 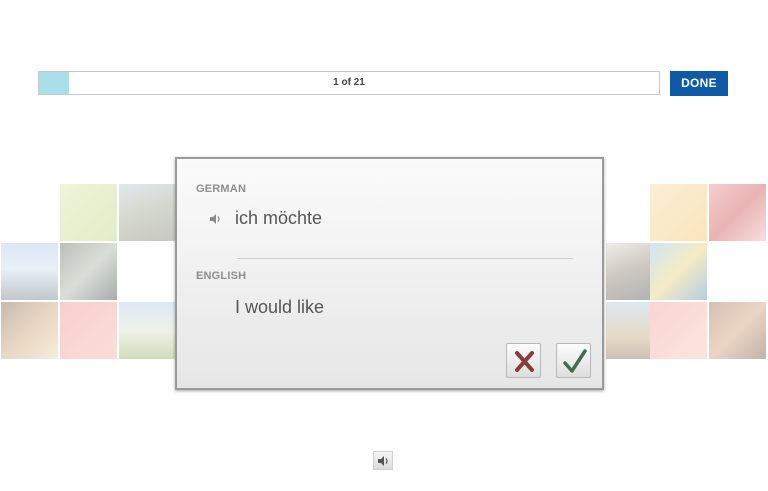 I want to click on wrong-button, so click(x=523, y=360).